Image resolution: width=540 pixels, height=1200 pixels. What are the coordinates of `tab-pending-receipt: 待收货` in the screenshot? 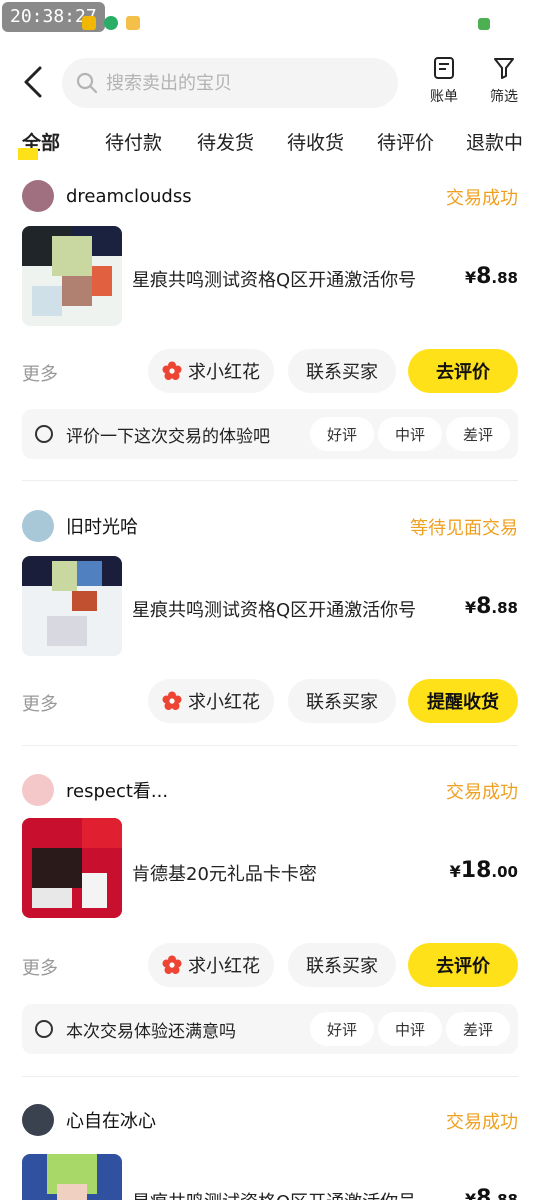 It's located at (315, 141).